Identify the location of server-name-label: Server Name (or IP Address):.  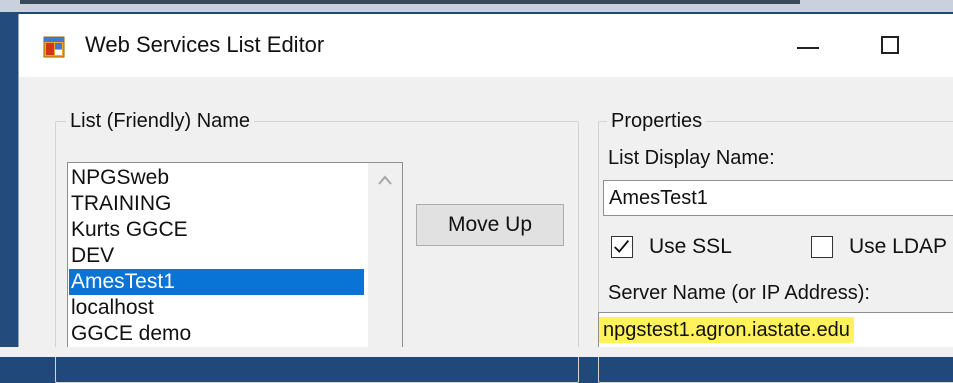
(739, 293).